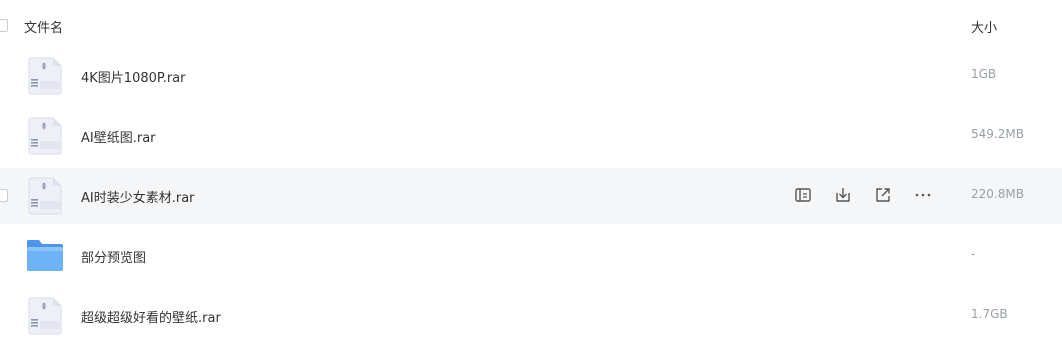 This screenshot has width=1062, height=349. I want to click on file-size: -, so click(973, 254).